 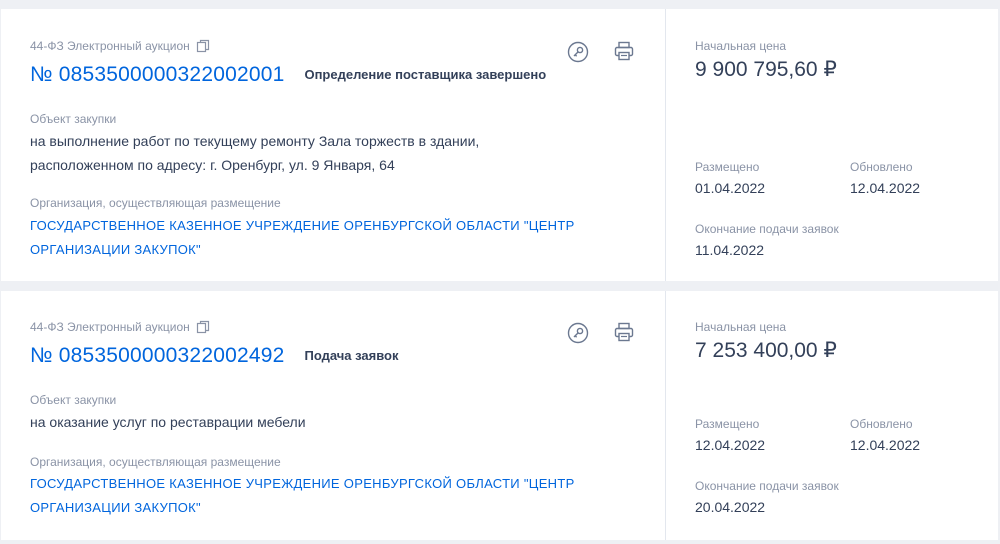 I want to click on purchase-number-line: № 0853500000322002492 Подача заявок, so click(x=214, y=356).